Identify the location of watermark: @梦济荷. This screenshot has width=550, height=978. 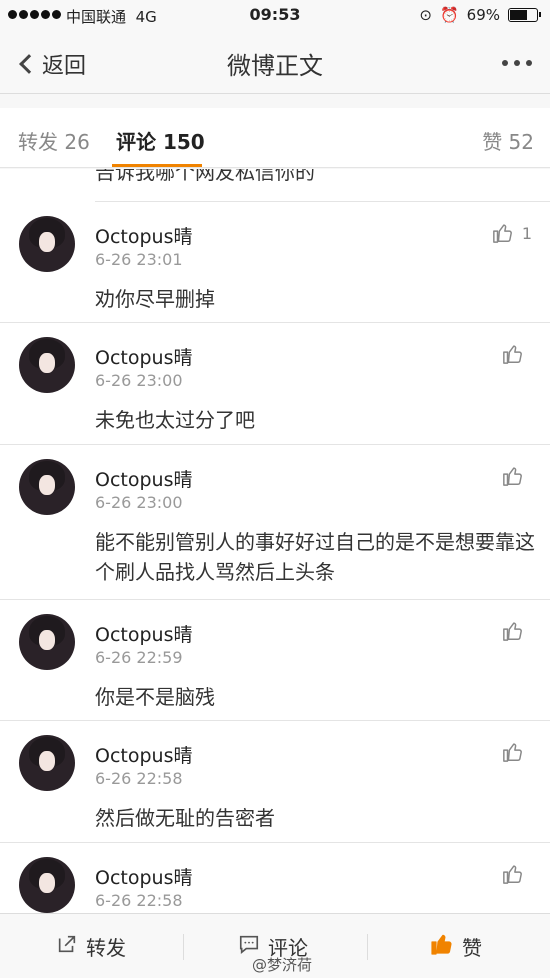
(282, 965).